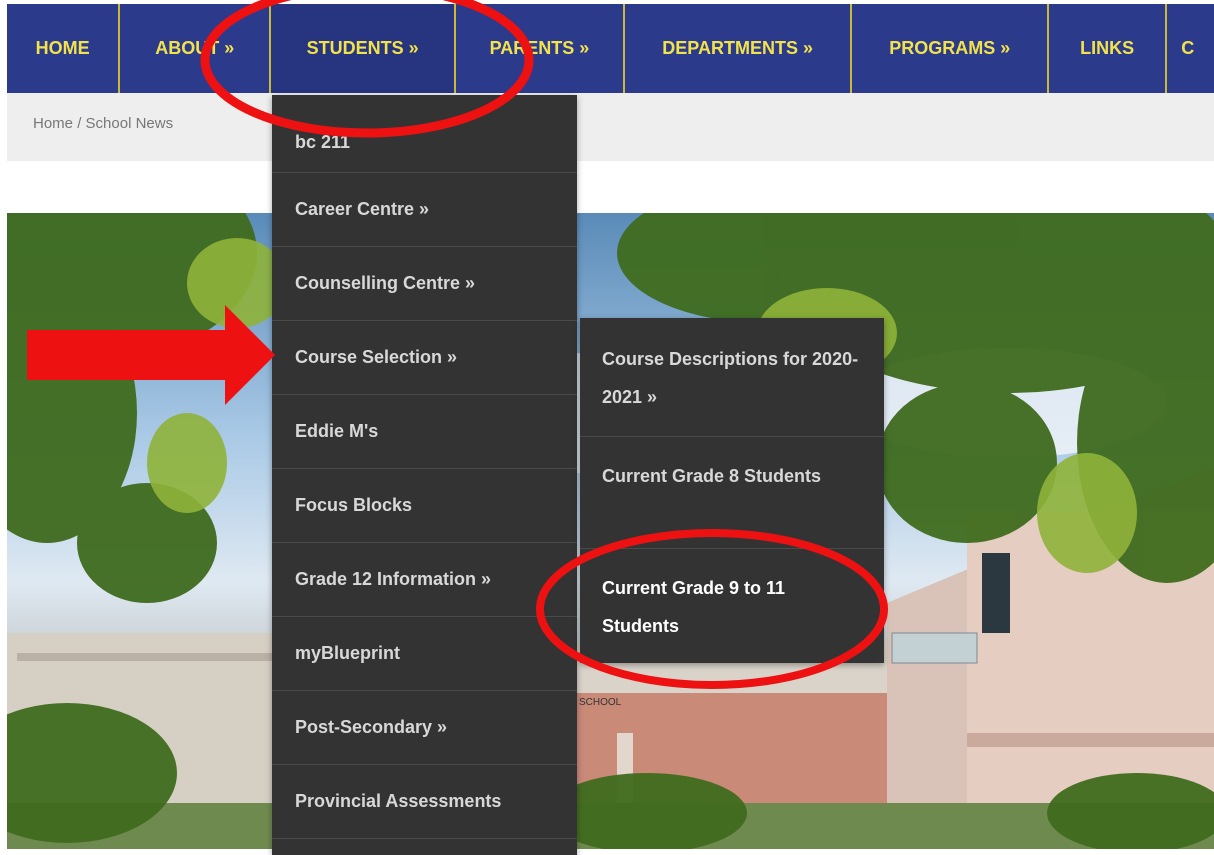 Image resolution: width=1214 pixels, height=855 pixels. I want to click on breadcrumb-home-link: Home, so click(53, 123).